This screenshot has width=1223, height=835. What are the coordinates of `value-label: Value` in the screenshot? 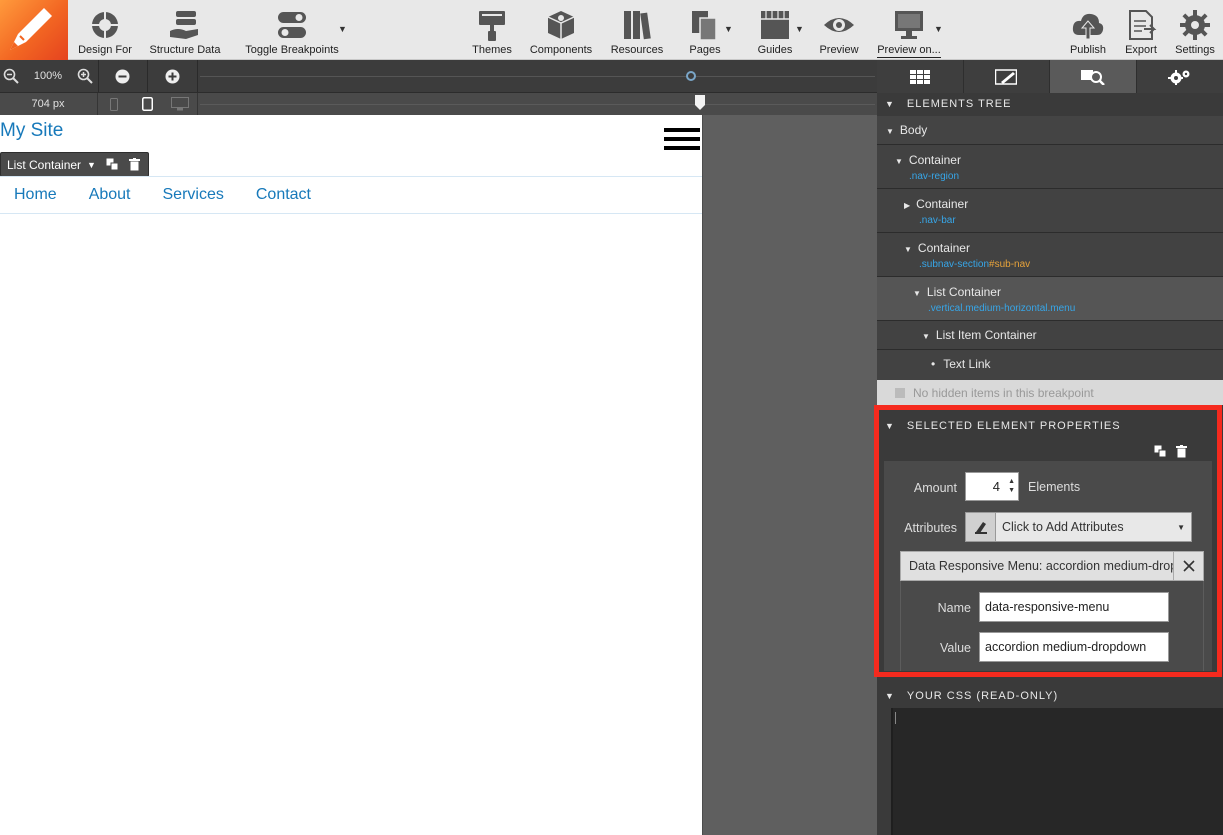 It's located at (955, 648).